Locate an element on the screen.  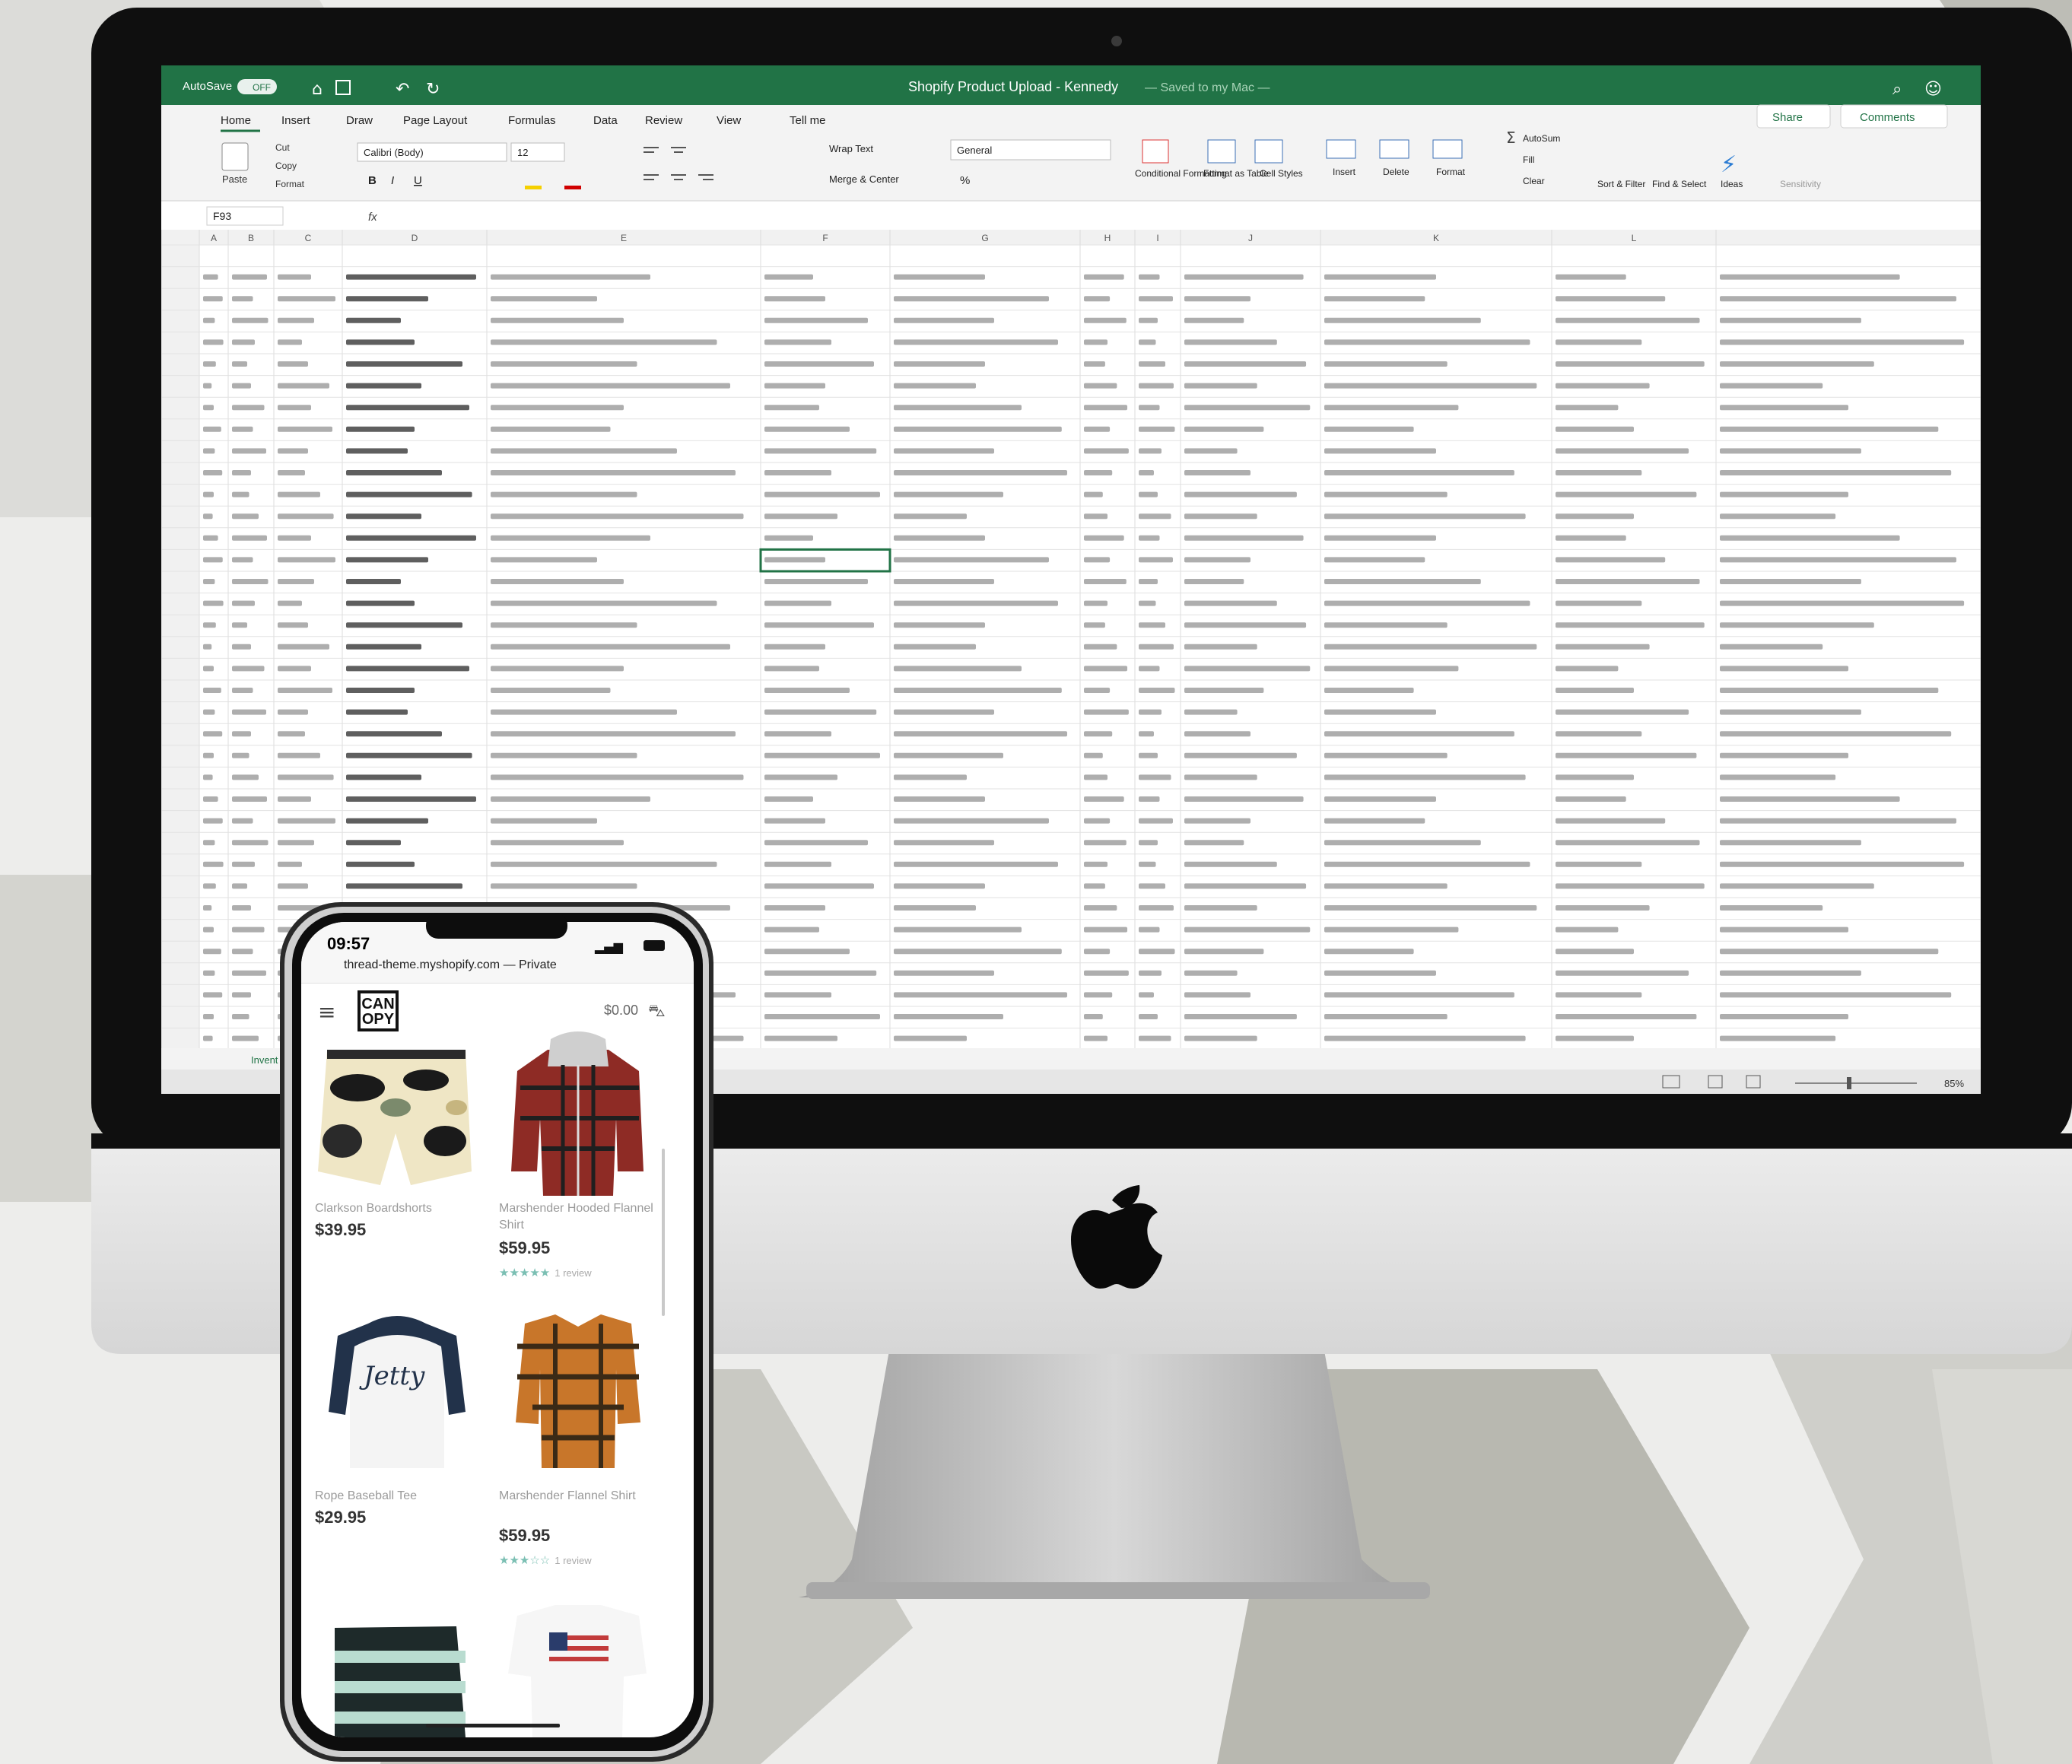
format-as-table-icon is located at coordinates (1221, 151).